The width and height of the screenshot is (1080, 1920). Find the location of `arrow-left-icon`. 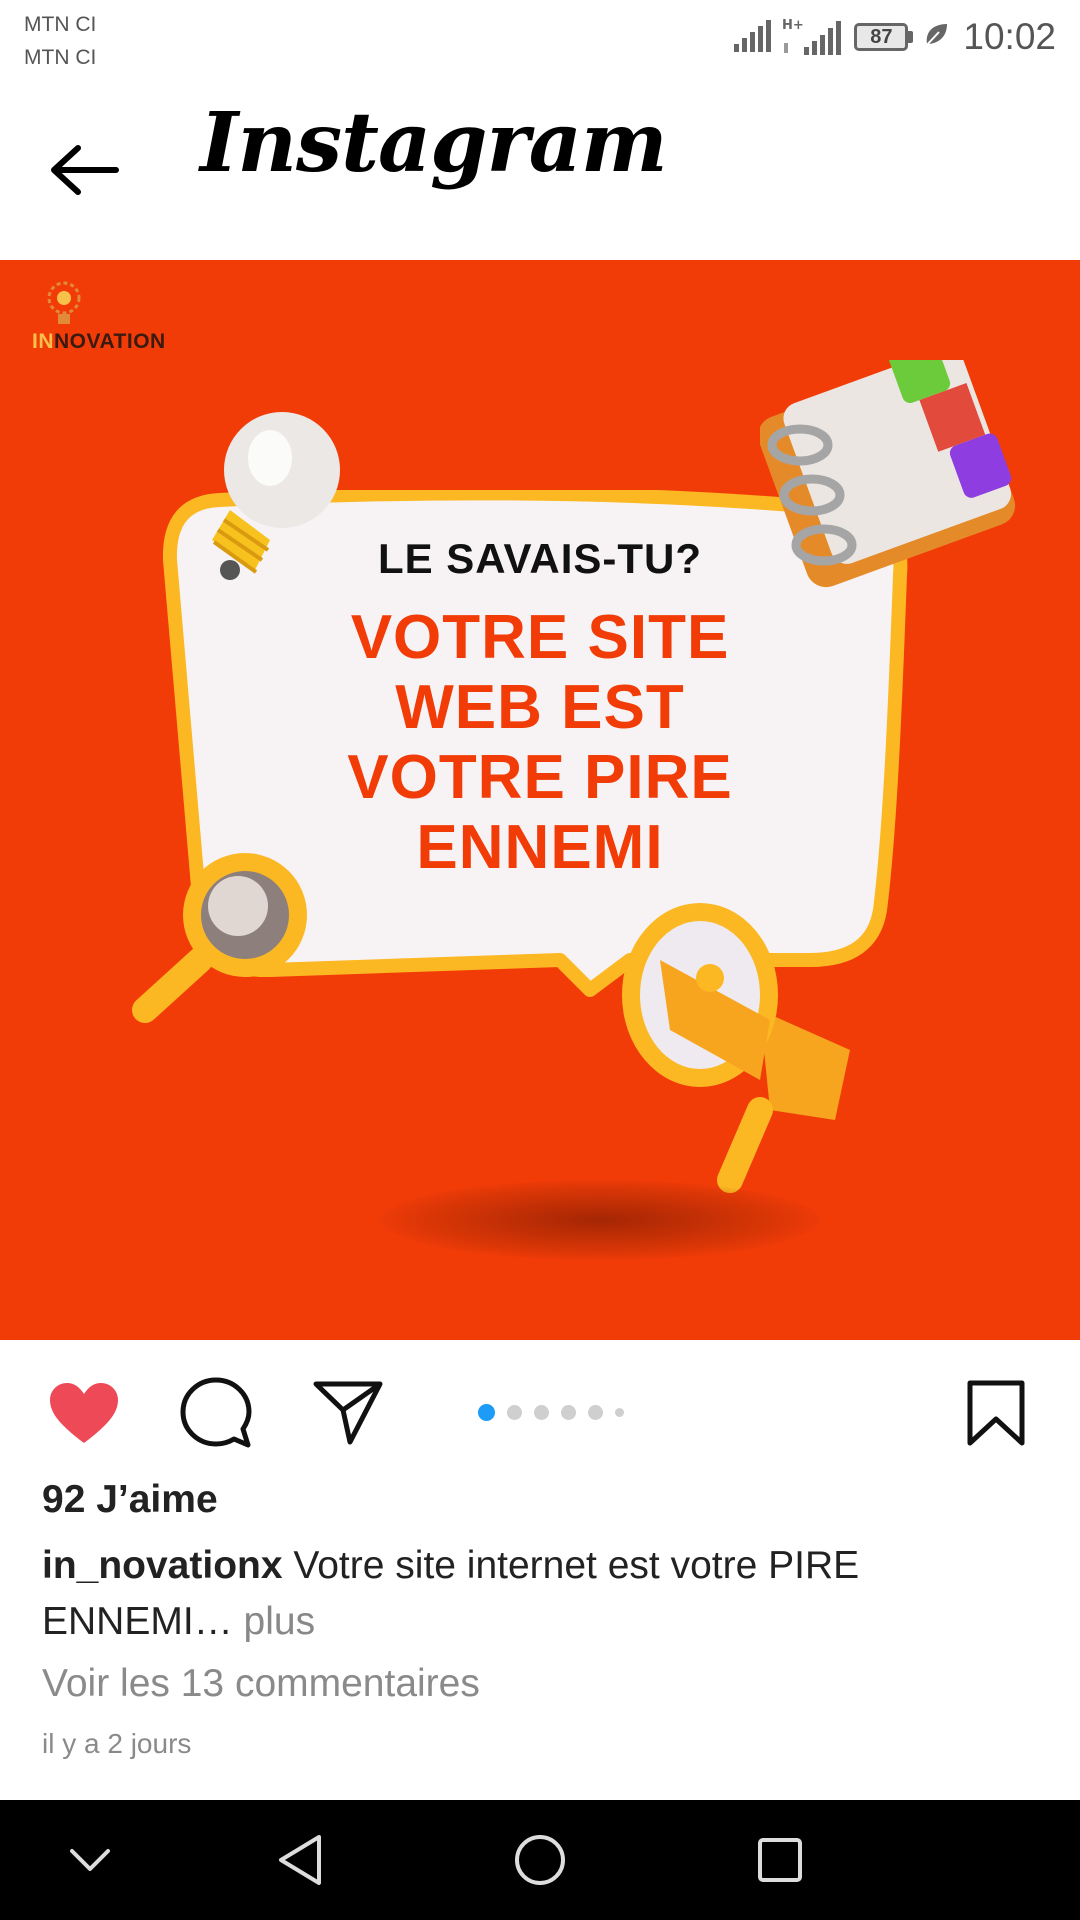

arrow-left-icon is located at coordinates (85, 170).